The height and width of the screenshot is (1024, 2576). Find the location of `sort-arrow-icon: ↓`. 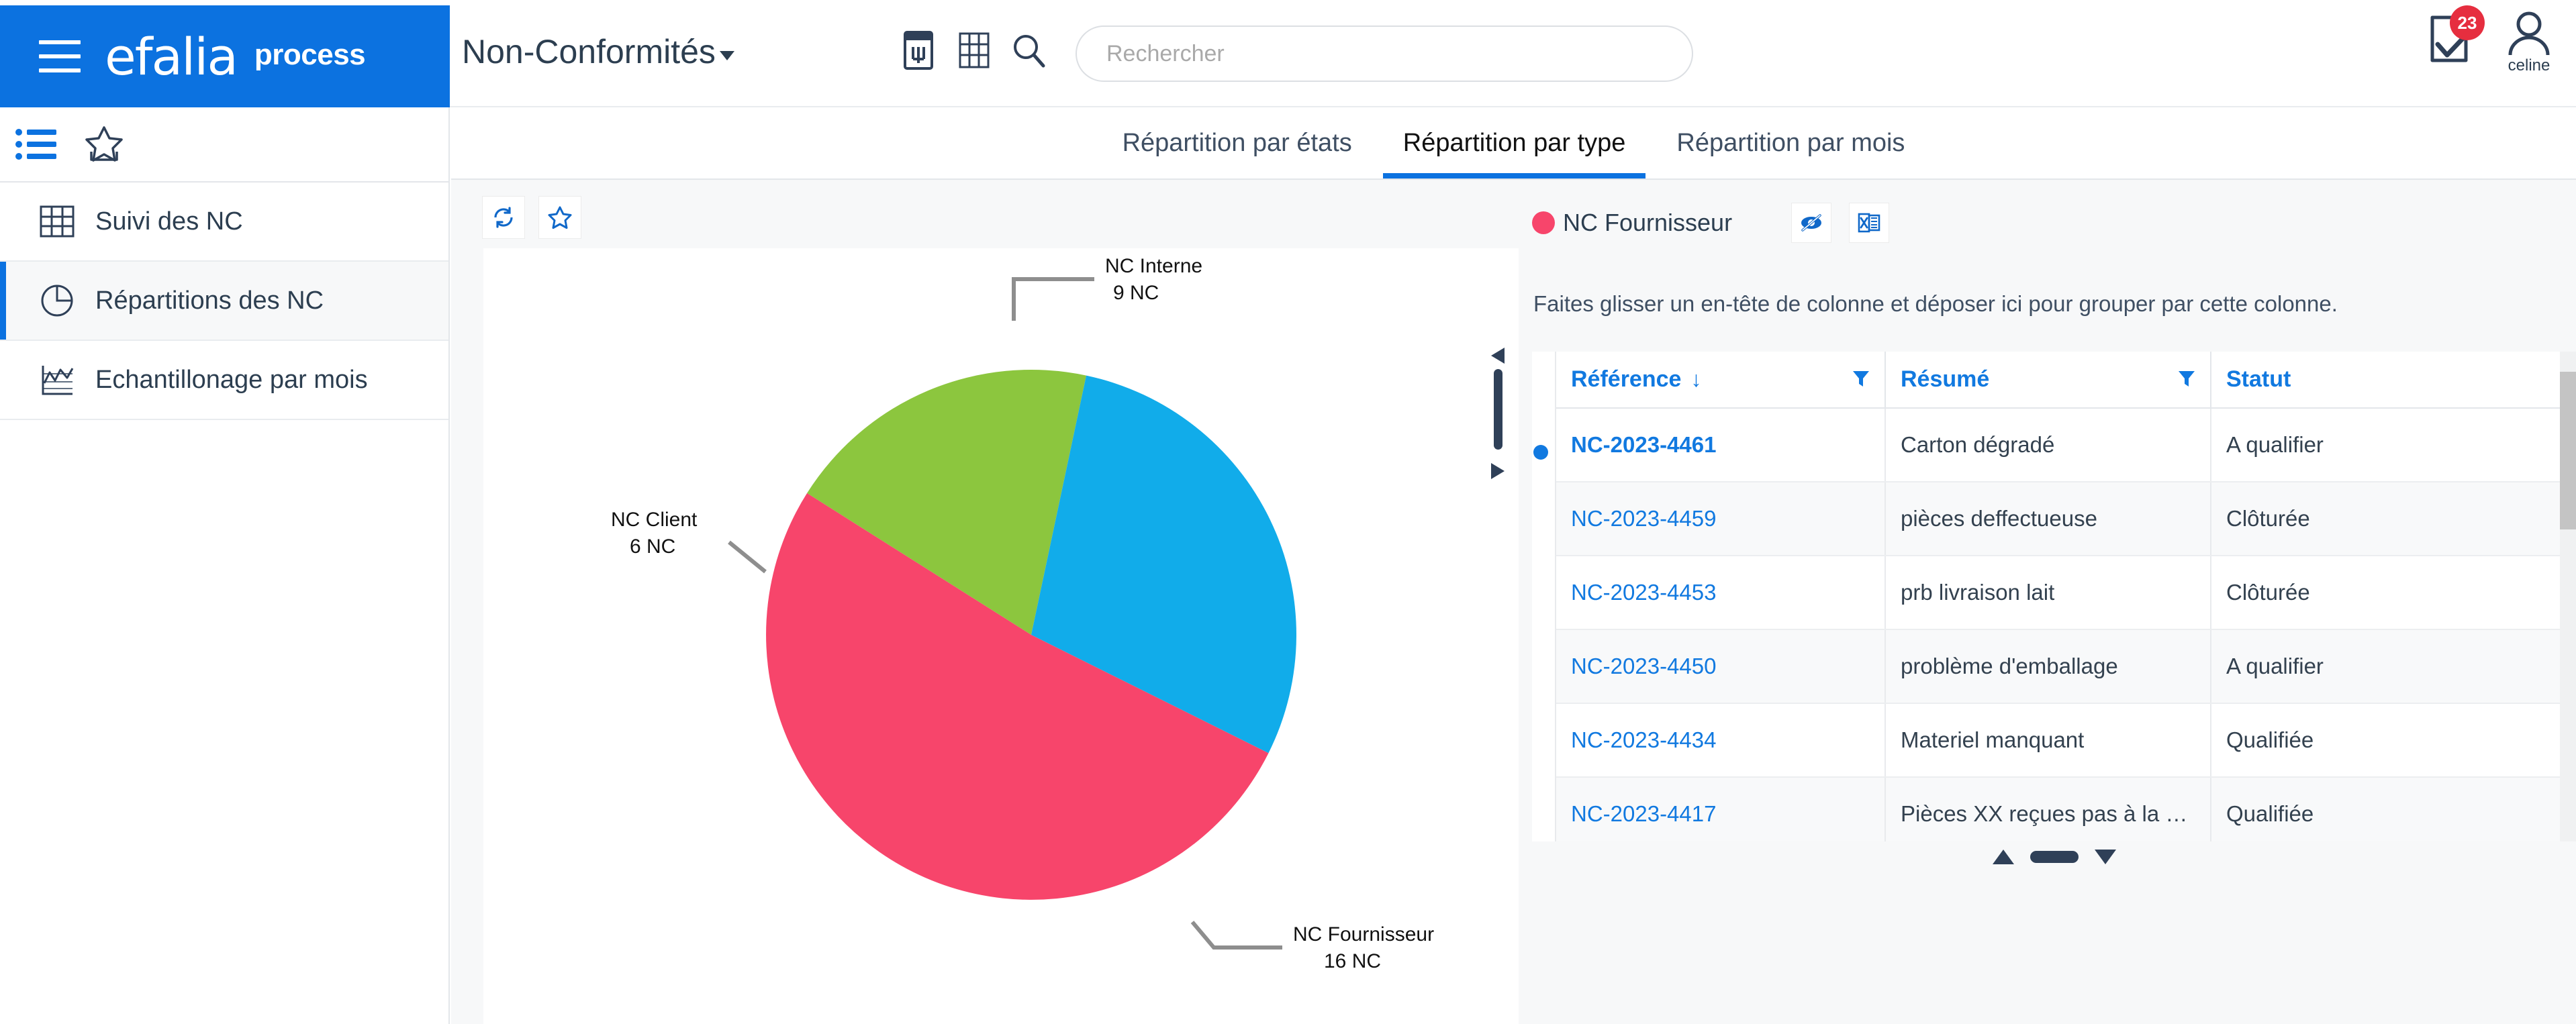

sort-arrow-icon: ↓ is located at coordinates (1695, 379).